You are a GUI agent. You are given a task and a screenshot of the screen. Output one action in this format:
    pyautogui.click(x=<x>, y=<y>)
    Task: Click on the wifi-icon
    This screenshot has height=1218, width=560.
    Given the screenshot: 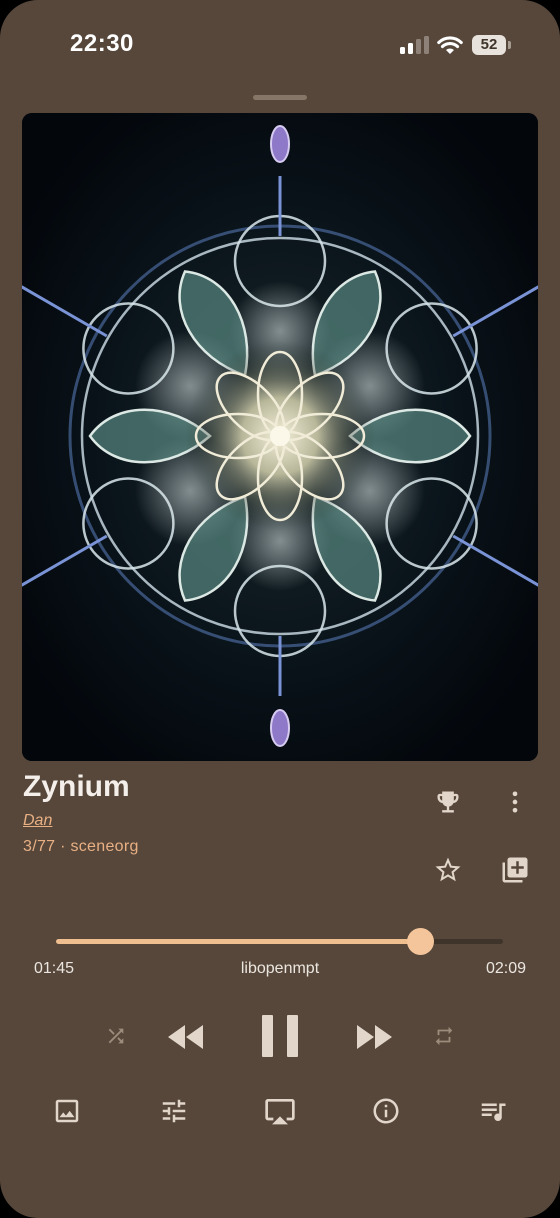 What is the action you would take?
    pyautogui.click(x=450, y=45)
    